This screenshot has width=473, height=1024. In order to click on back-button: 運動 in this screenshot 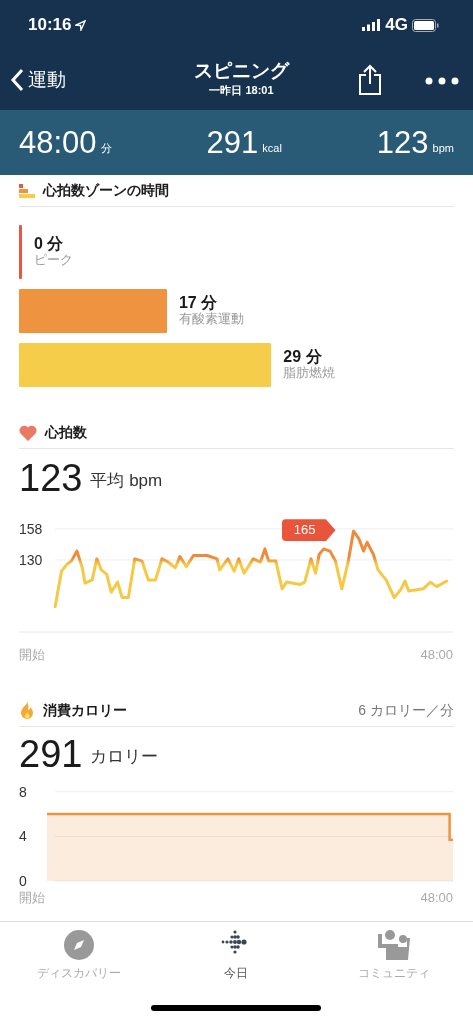, I will do `click(38, 80)`.